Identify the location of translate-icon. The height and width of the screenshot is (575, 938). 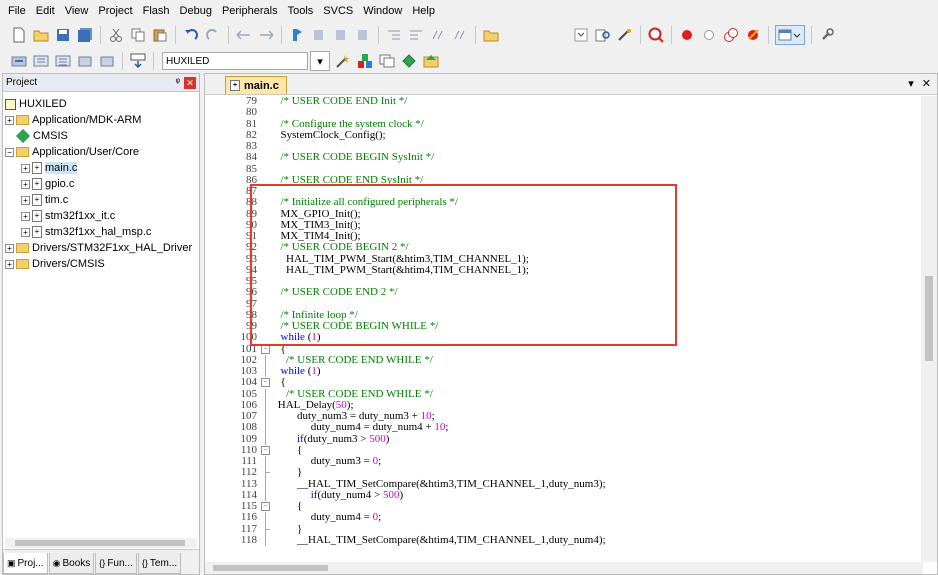
(19, 61).